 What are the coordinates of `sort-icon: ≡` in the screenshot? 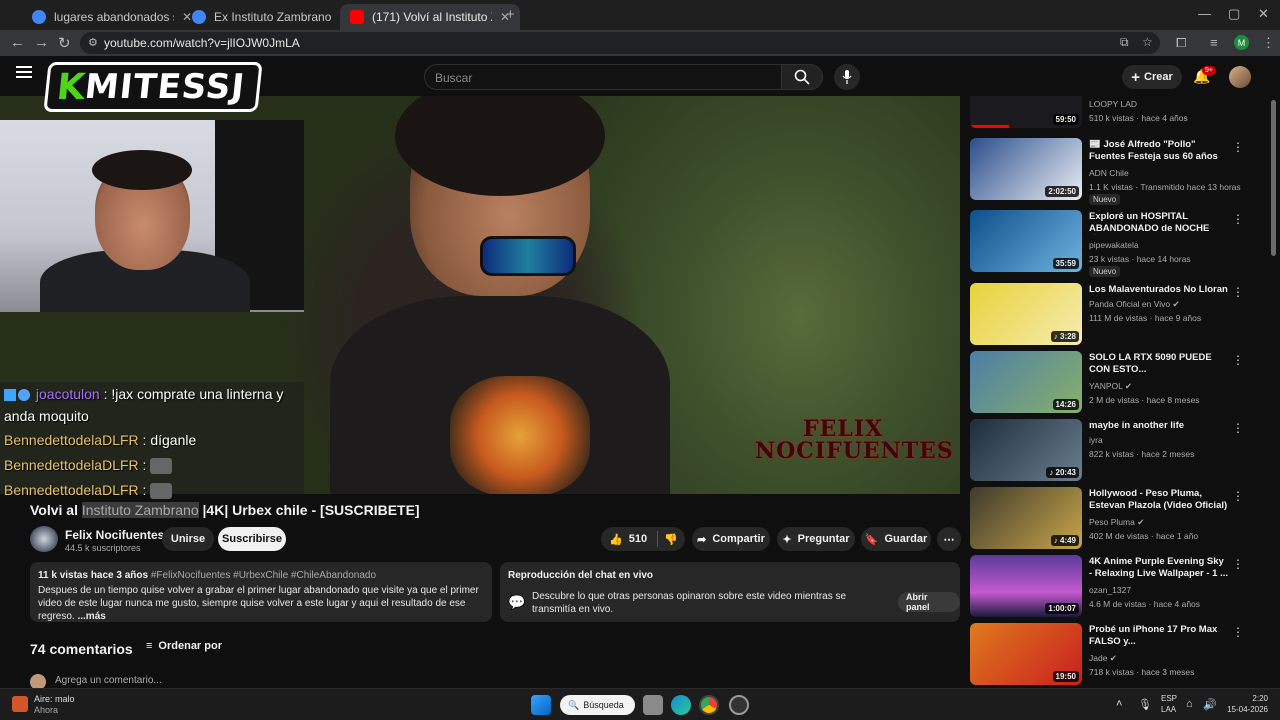 It's located at (149, 646).